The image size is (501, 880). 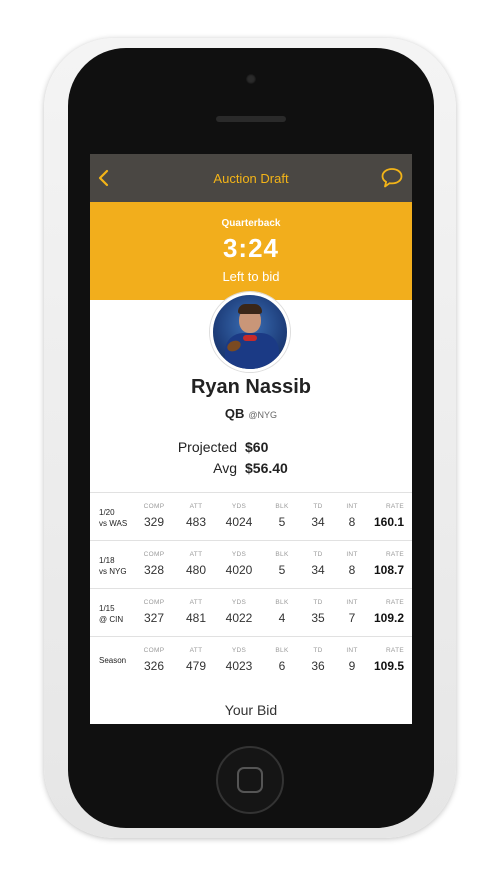 I want to click on stat-cell-att: ATT 481, so click(x=196, y=612).